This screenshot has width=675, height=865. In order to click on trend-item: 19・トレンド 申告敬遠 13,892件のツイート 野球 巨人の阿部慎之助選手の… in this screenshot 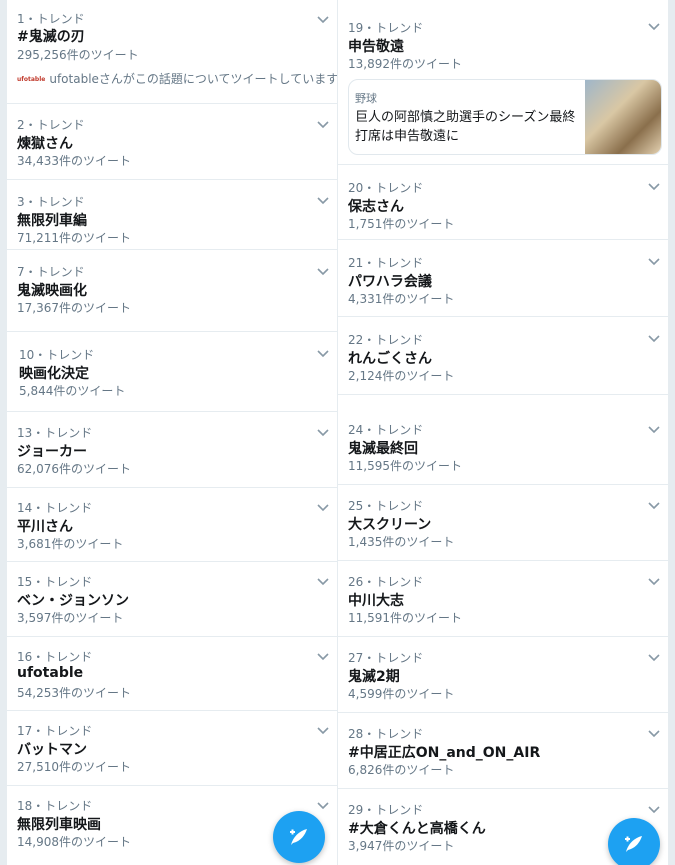, I will do `click(503, 82)`.